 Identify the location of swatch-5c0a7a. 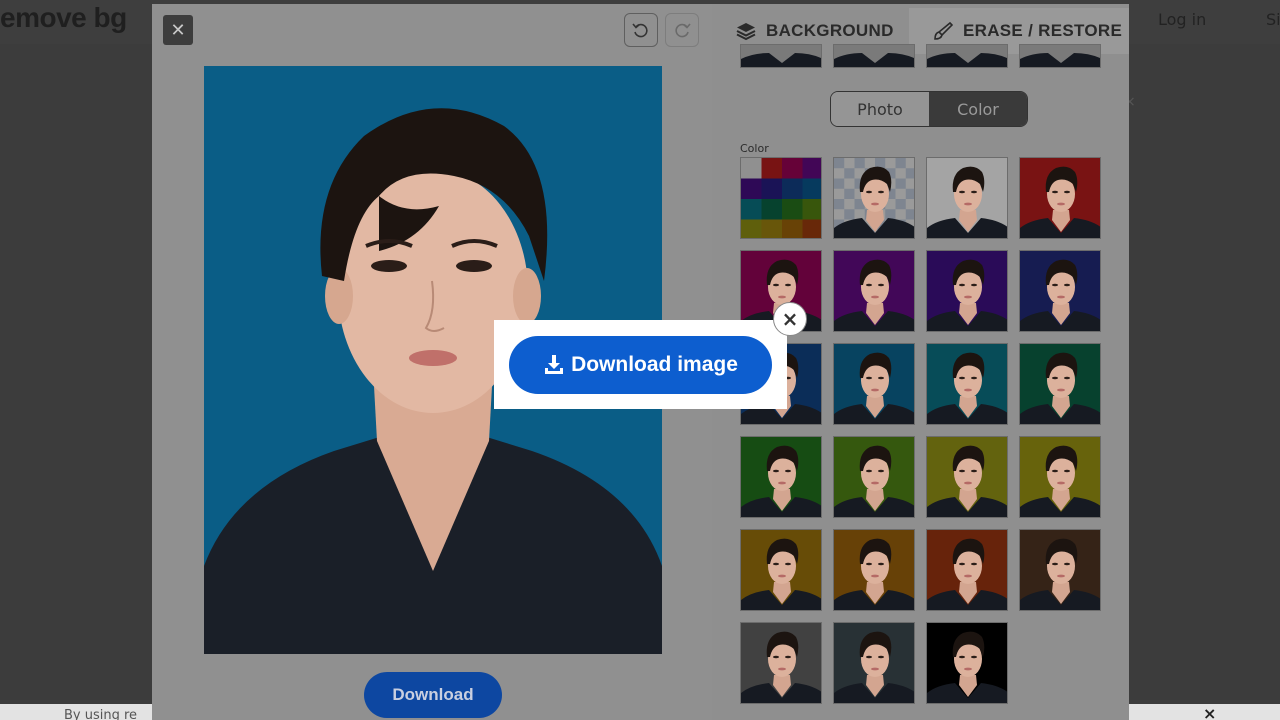
(874, 291).